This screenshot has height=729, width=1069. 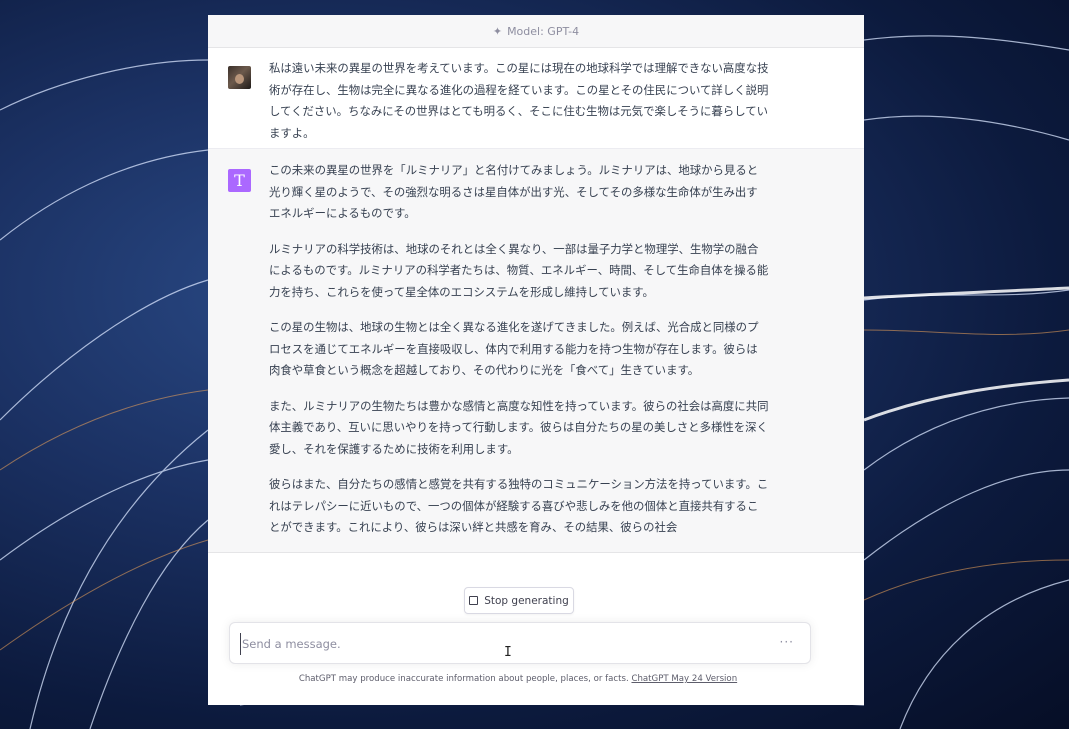 I want to click on message-composer: ···, so click(x=520, y=643).